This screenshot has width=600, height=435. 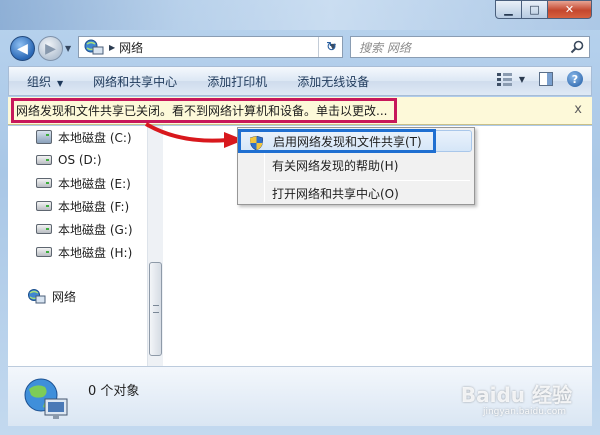 I want to click on menu-item-label: 有关网络发现的帮助(H), so click(x=335, y=165).